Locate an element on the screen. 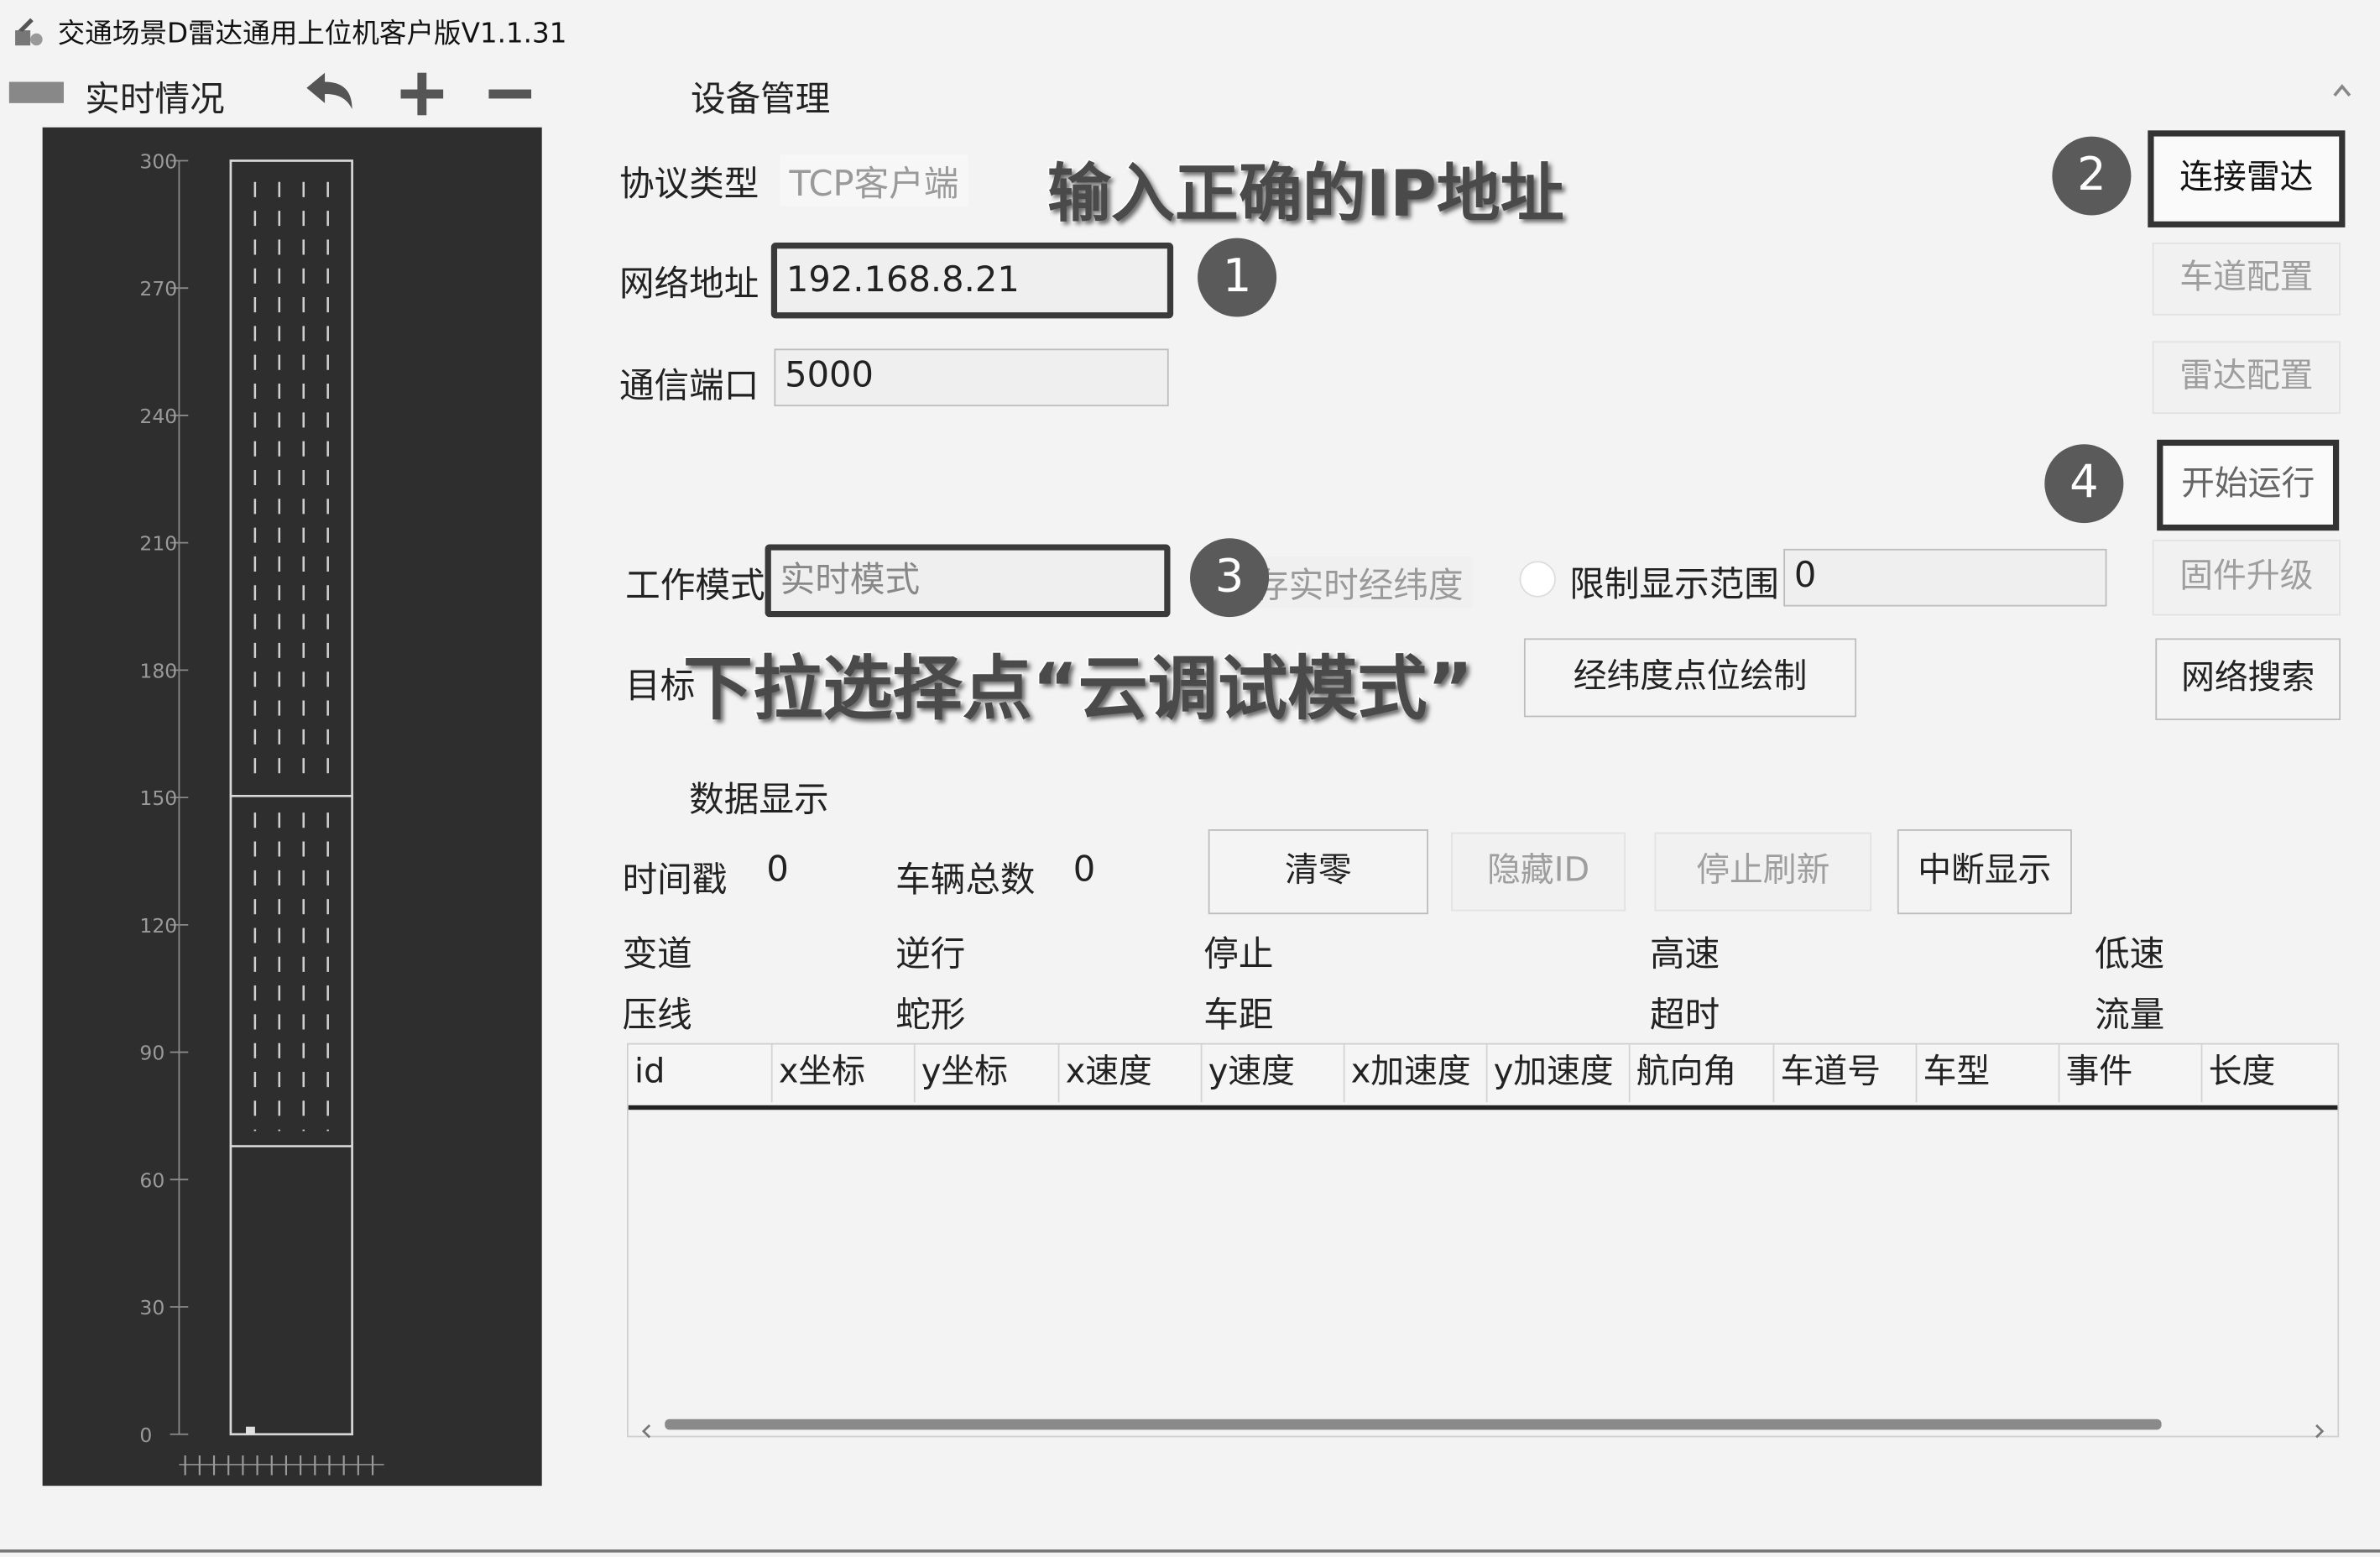  y-tick-label-90: 90 is located at coordinates (151, 1053).